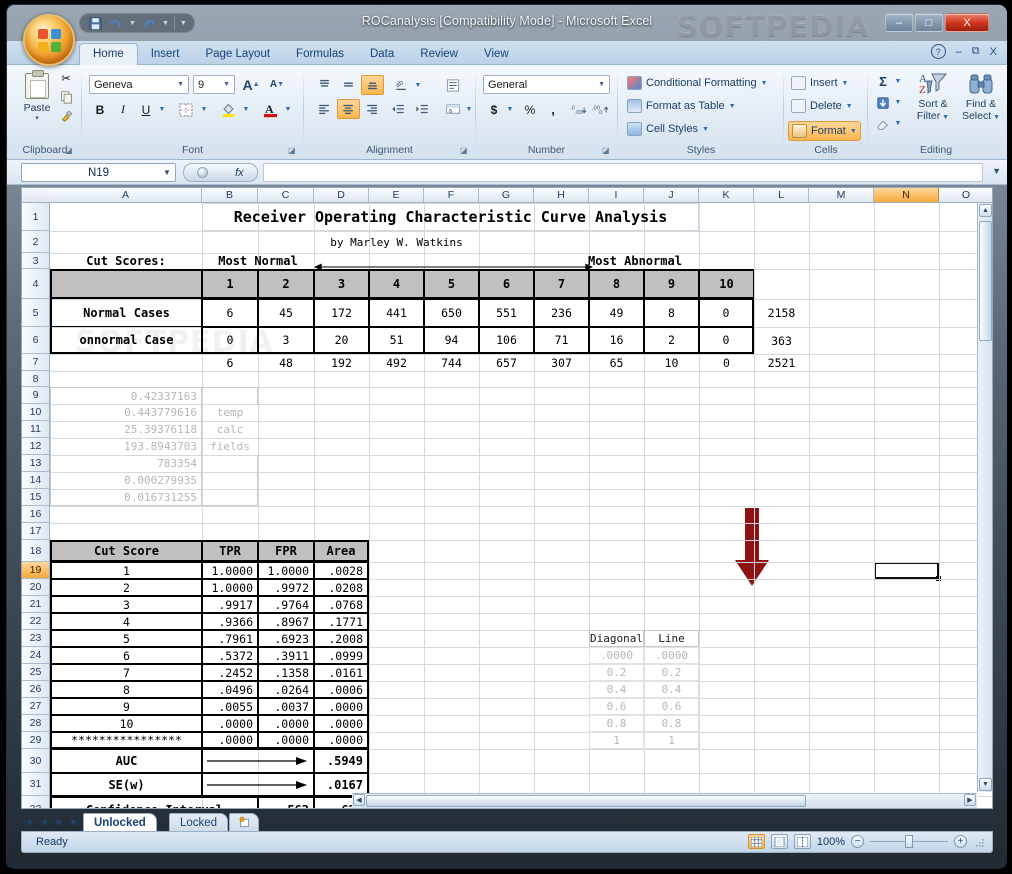  Describe the element at coordinates (546, 84) in the screenshot. I see `number-format-select: General ▼` at that location.